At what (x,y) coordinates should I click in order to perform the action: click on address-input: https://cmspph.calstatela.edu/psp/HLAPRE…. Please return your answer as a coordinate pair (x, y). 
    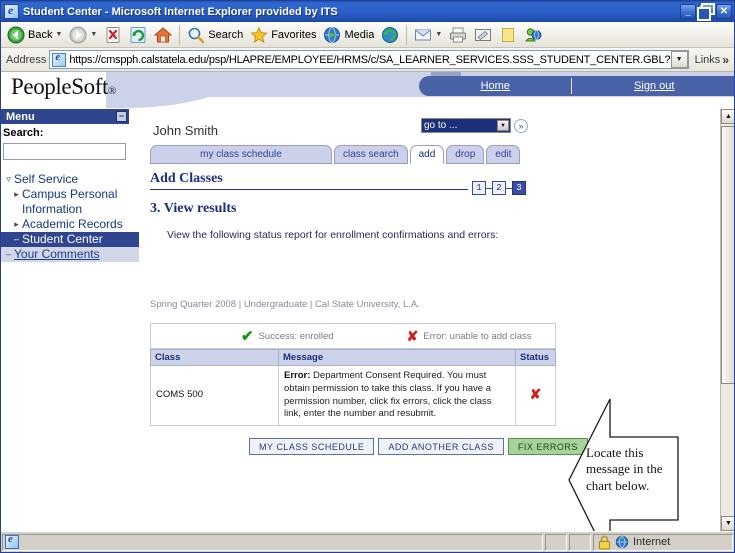
    Looking at the image, I should click on (369, 59).